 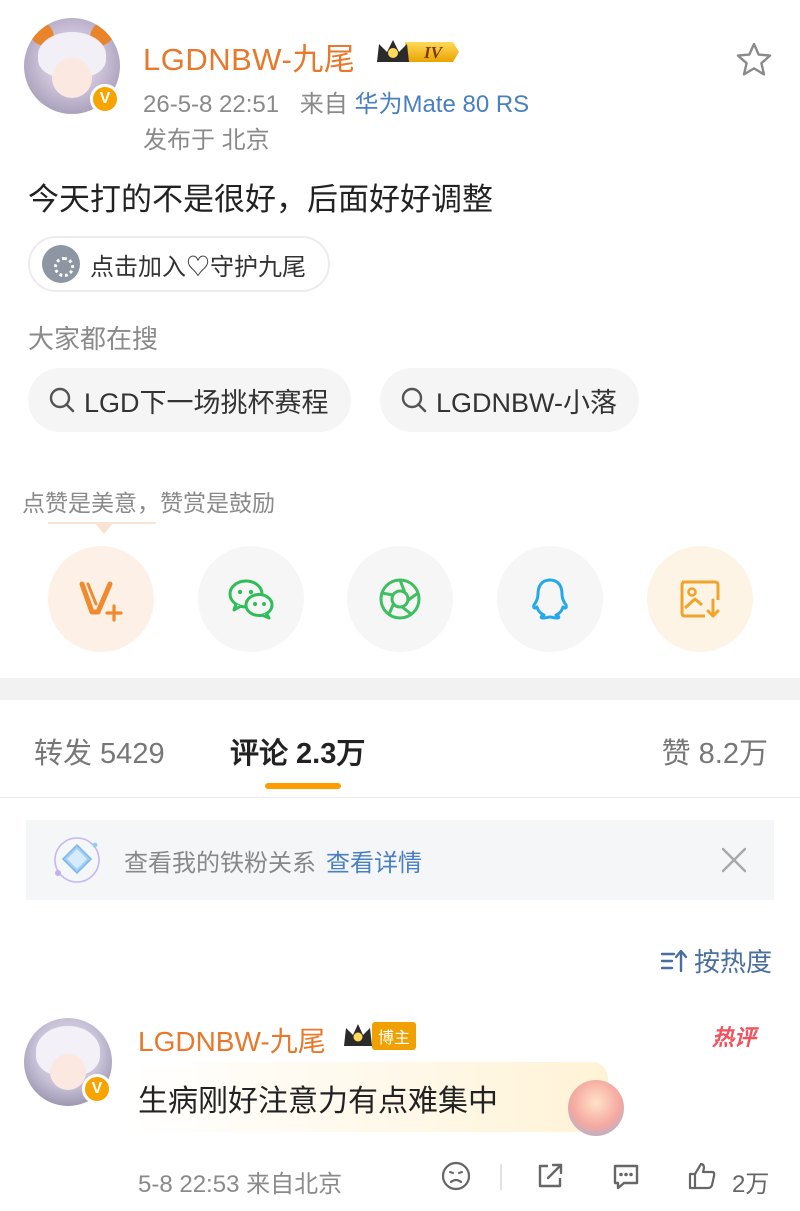 What do you see at coordinates (77, 860) in the screenshot?
I see `diamond-icon` at bounding box center [77, 860].